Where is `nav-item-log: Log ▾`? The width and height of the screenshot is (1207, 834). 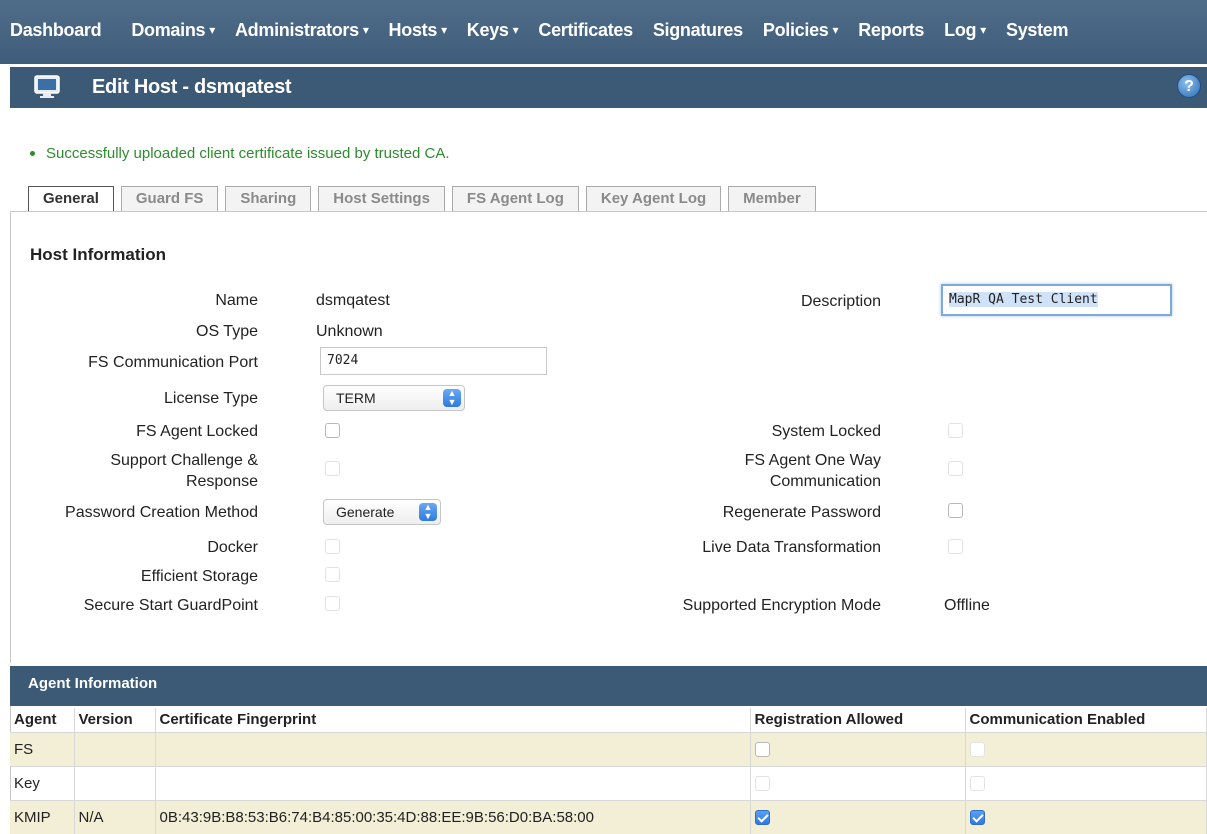 nav-item-log: Log ▾ is located at coordinates (965, 30).